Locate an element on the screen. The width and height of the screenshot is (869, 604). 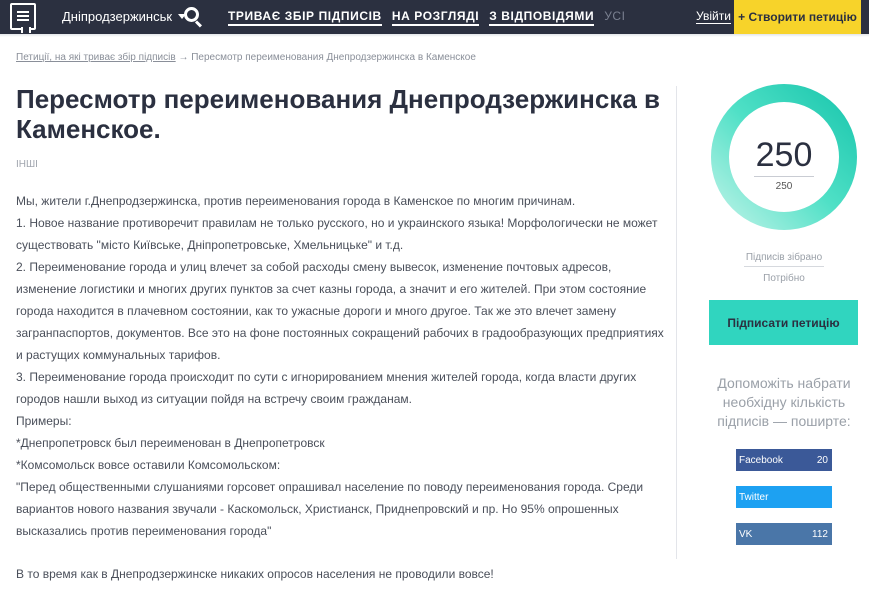
nav-collecting: ТРИВАЄ ЗБІР ПІДПИСІВ is located at coordinates (305, 17).